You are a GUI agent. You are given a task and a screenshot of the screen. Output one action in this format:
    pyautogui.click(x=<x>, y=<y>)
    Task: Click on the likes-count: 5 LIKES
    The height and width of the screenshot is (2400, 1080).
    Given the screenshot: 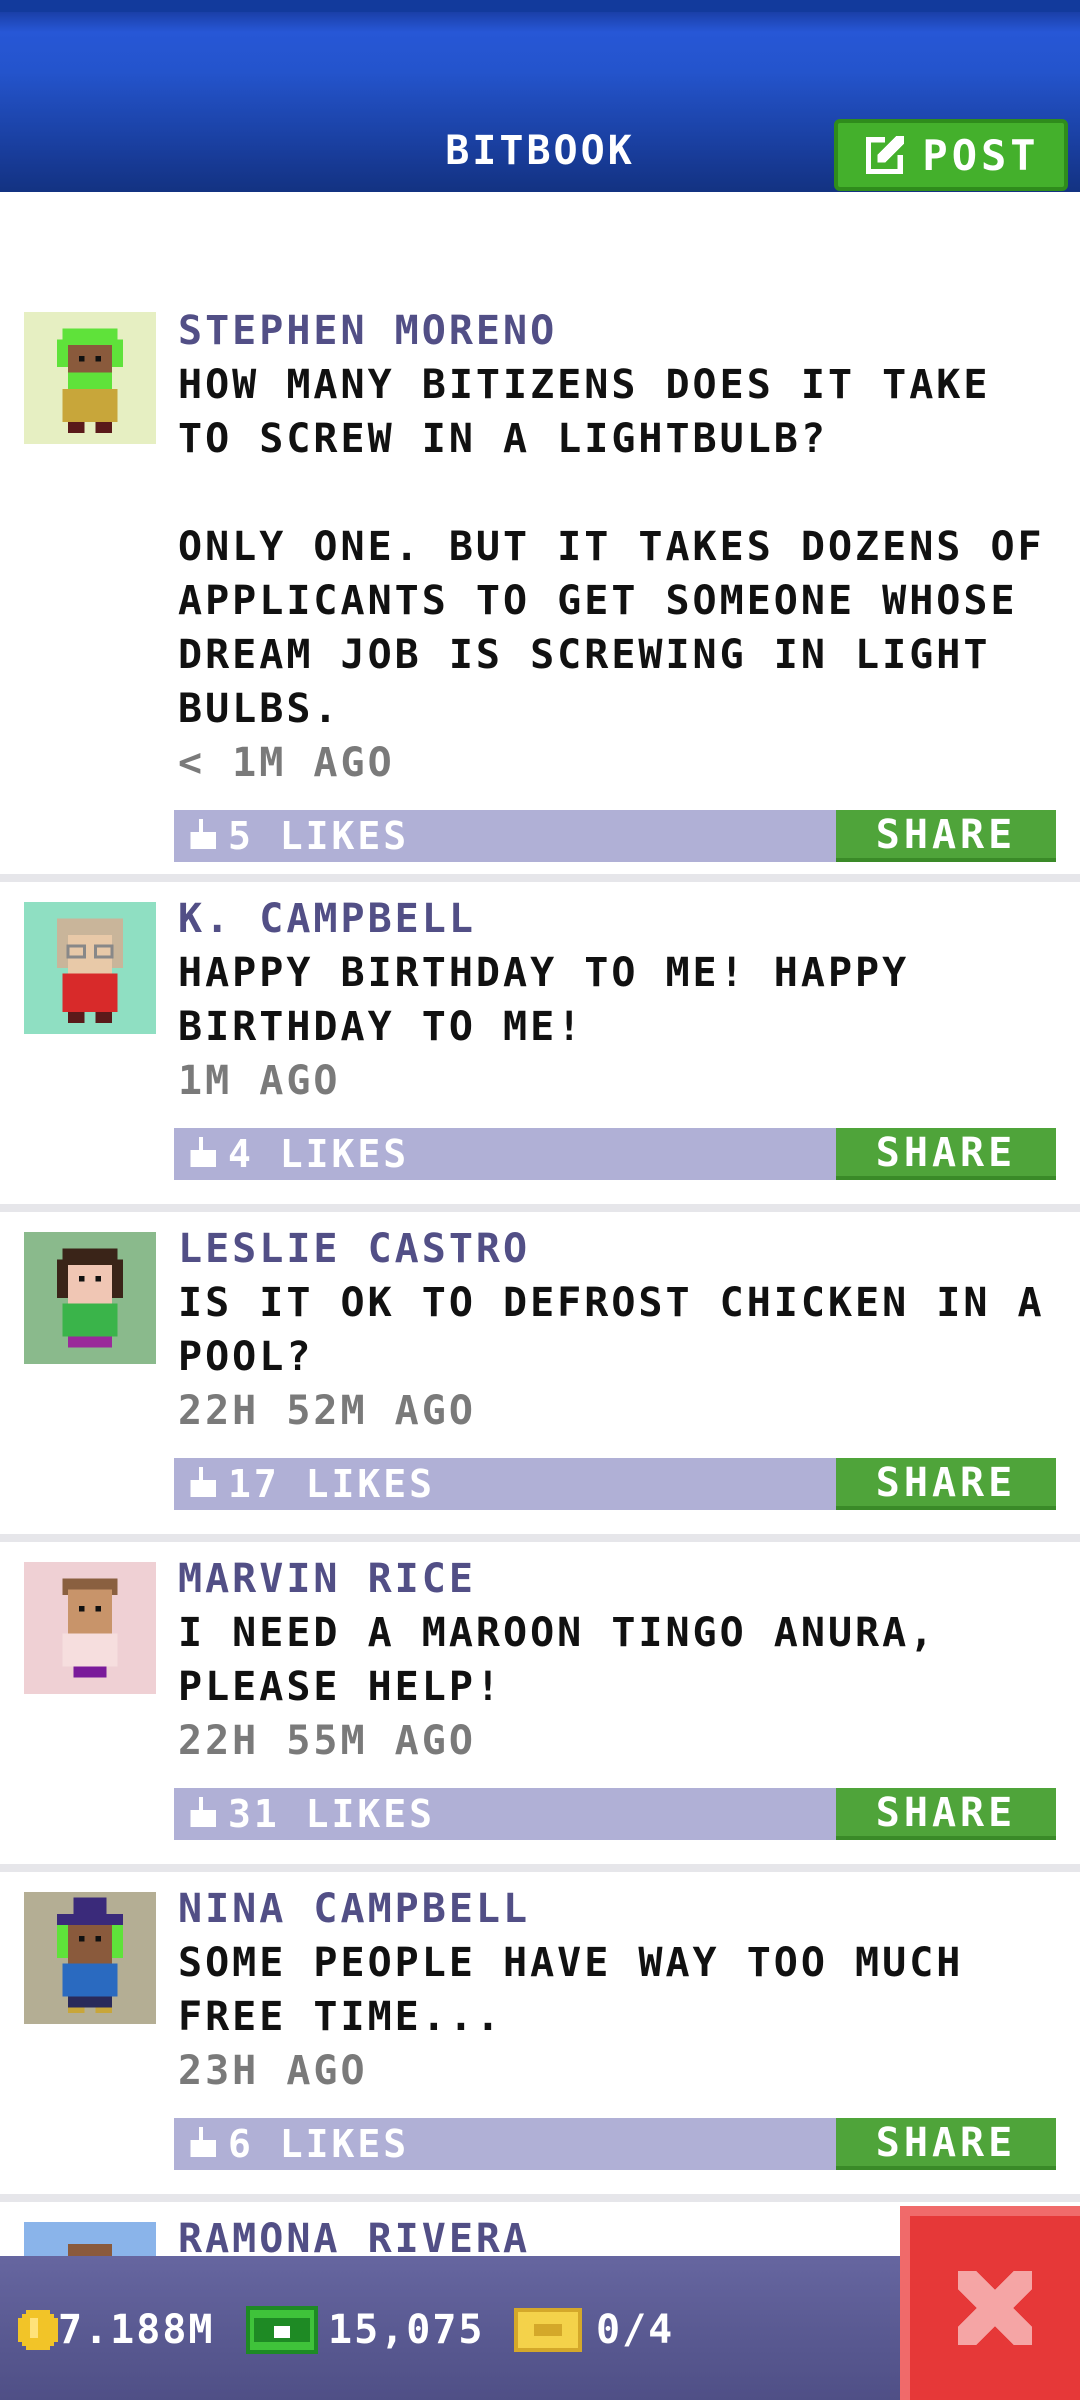 What is the action you would take?
    pyautogui.click(x=297, y=836)
    